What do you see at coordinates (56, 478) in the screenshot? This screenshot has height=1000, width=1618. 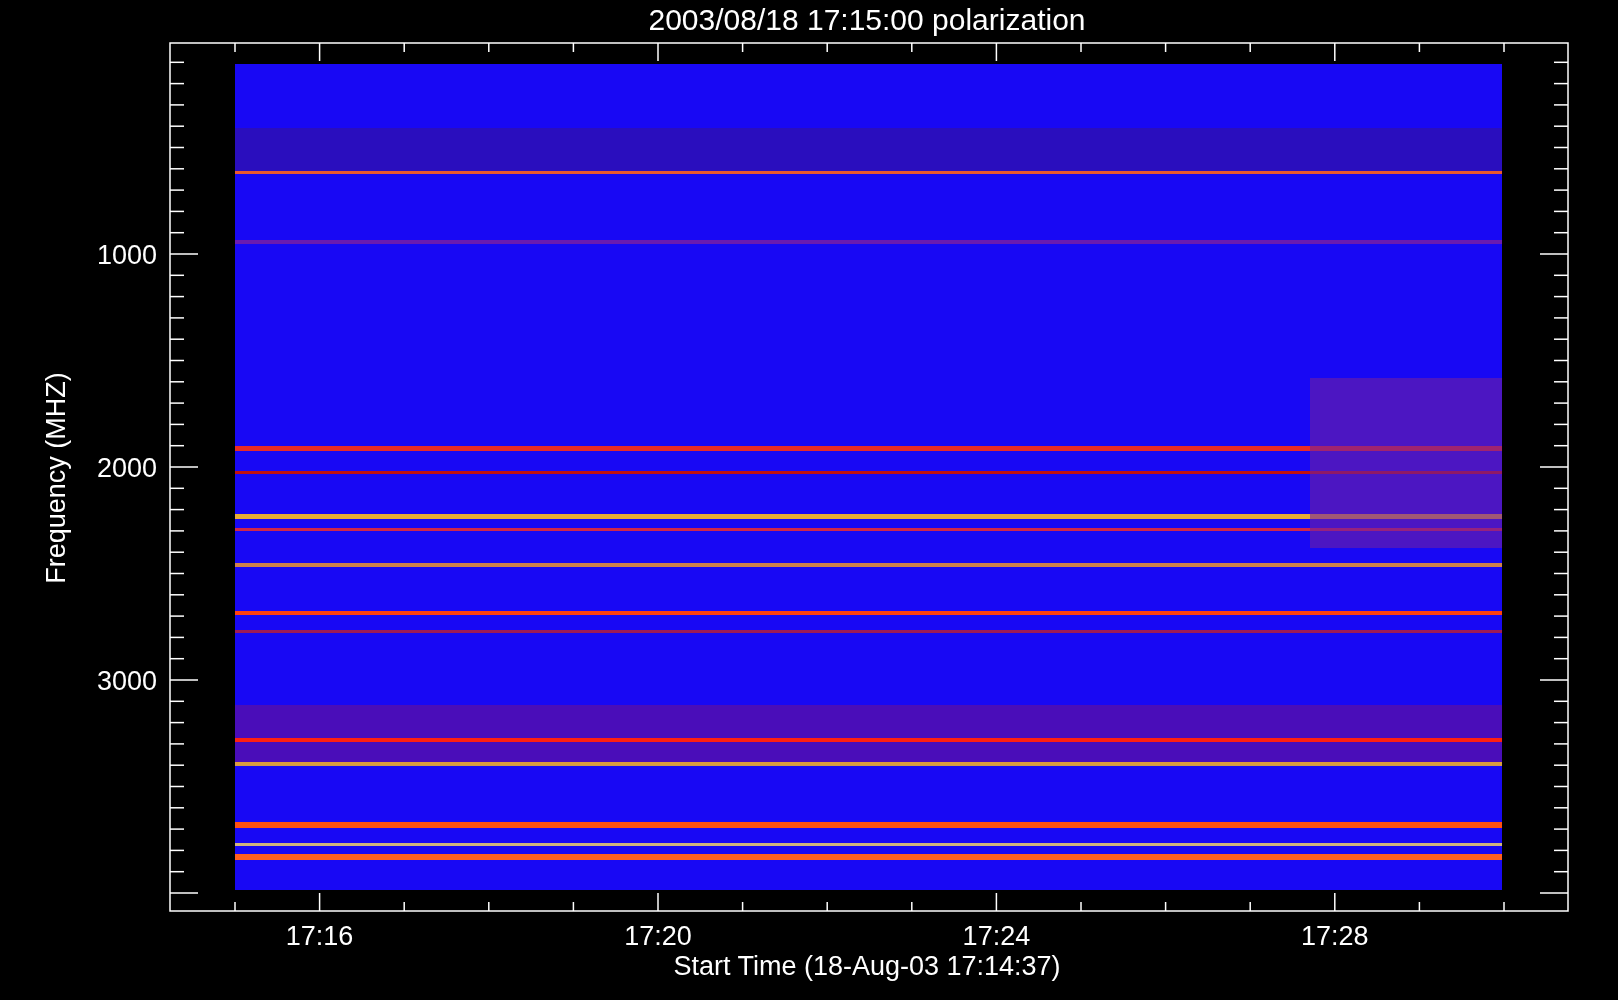 I see `axis-label: Frequency (MHZ)` at bounding box center [56, 478].